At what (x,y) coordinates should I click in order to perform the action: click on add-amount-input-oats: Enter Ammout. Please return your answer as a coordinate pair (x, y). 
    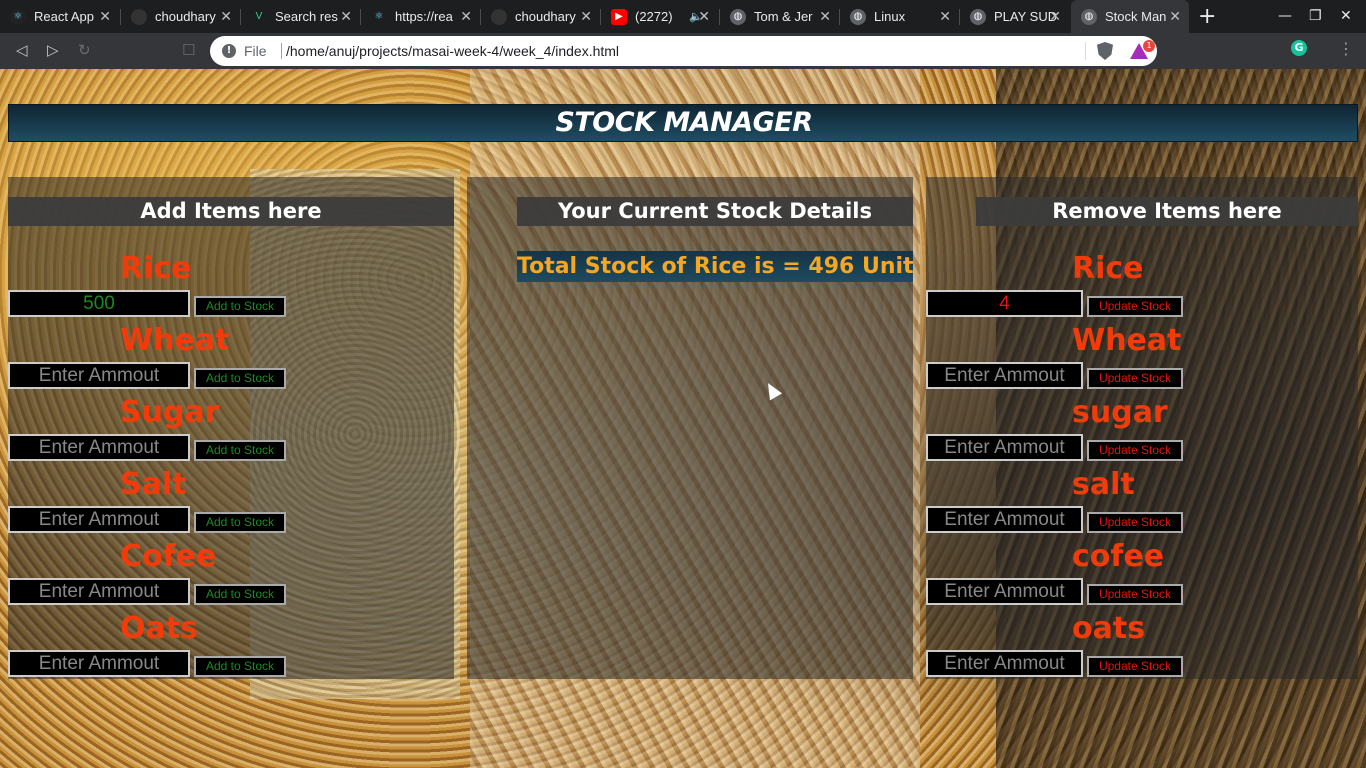
    Looking at the image, I should click on (99, 663).